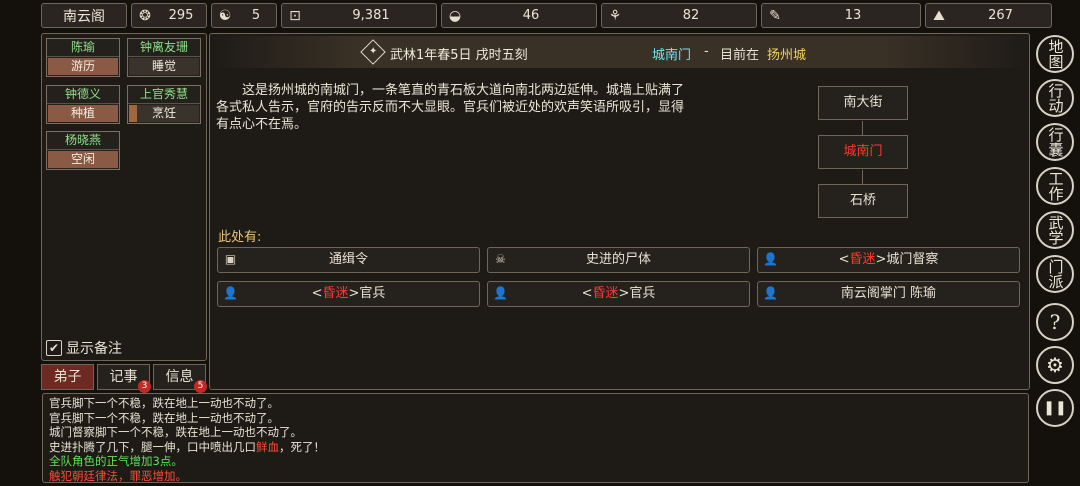 This screenshot has height=486, width=1080. Describe the element at coordinates (615, 15) in the screenshot. I see `herb-icon: ⚘` at that location.